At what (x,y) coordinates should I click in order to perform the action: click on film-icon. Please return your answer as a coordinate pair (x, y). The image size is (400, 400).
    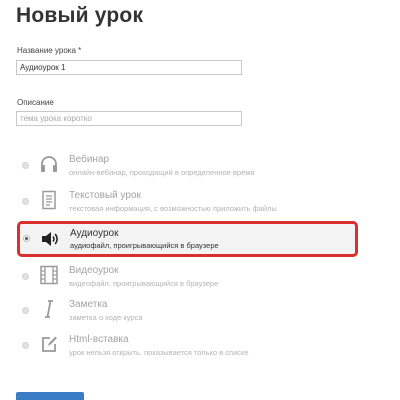
    Looking at the image, I should click on (49, 275).